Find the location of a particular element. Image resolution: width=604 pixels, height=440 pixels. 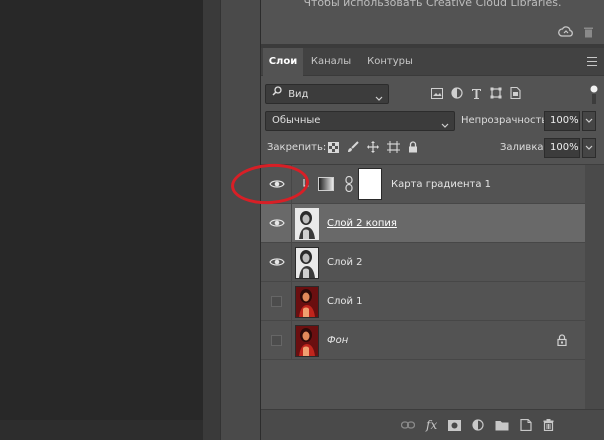

layer-row: Слой 2 is located at coordinates (423, 262).